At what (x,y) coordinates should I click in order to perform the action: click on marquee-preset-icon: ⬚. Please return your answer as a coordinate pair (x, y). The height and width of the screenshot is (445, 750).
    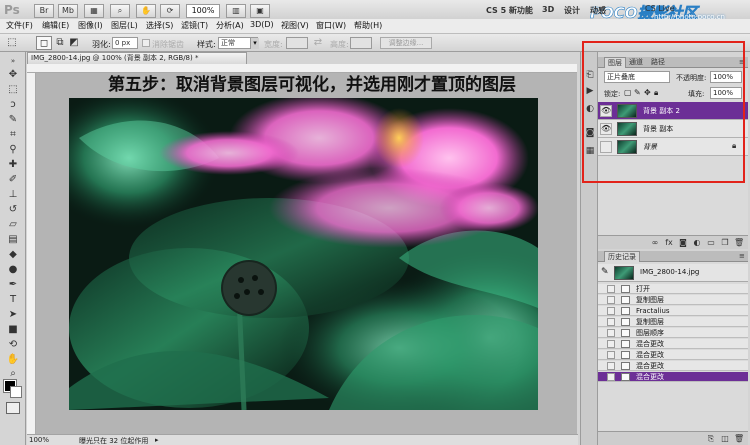
    Looking at the image, I should click on (12, 43).